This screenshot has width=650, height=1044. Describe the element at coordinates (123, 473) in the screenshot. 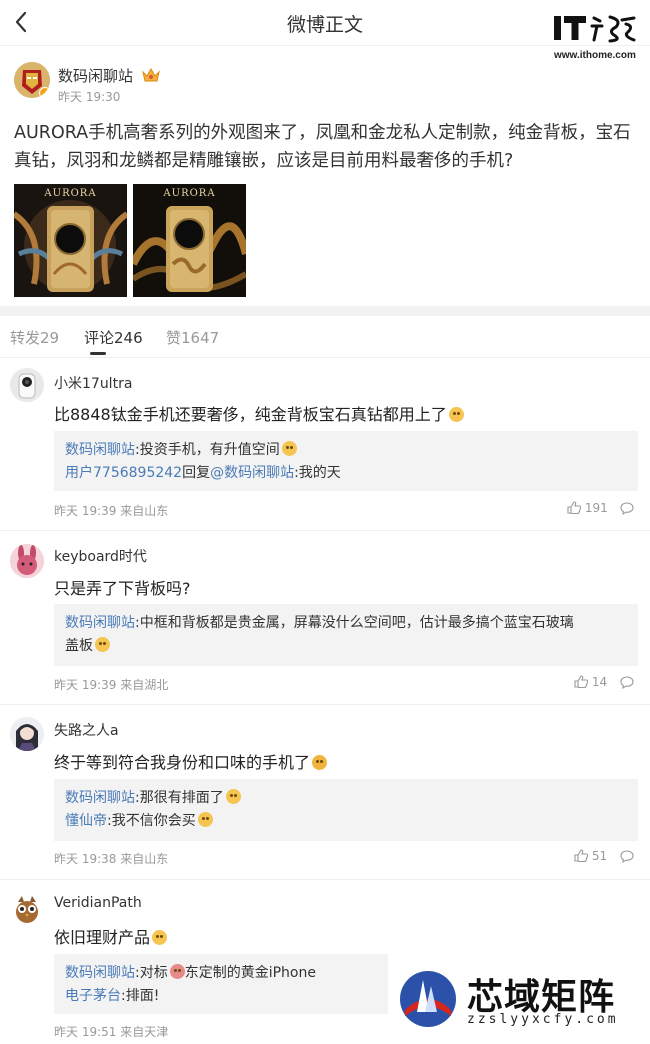

I see `reply-user-name: 用户7756895242` at that location.